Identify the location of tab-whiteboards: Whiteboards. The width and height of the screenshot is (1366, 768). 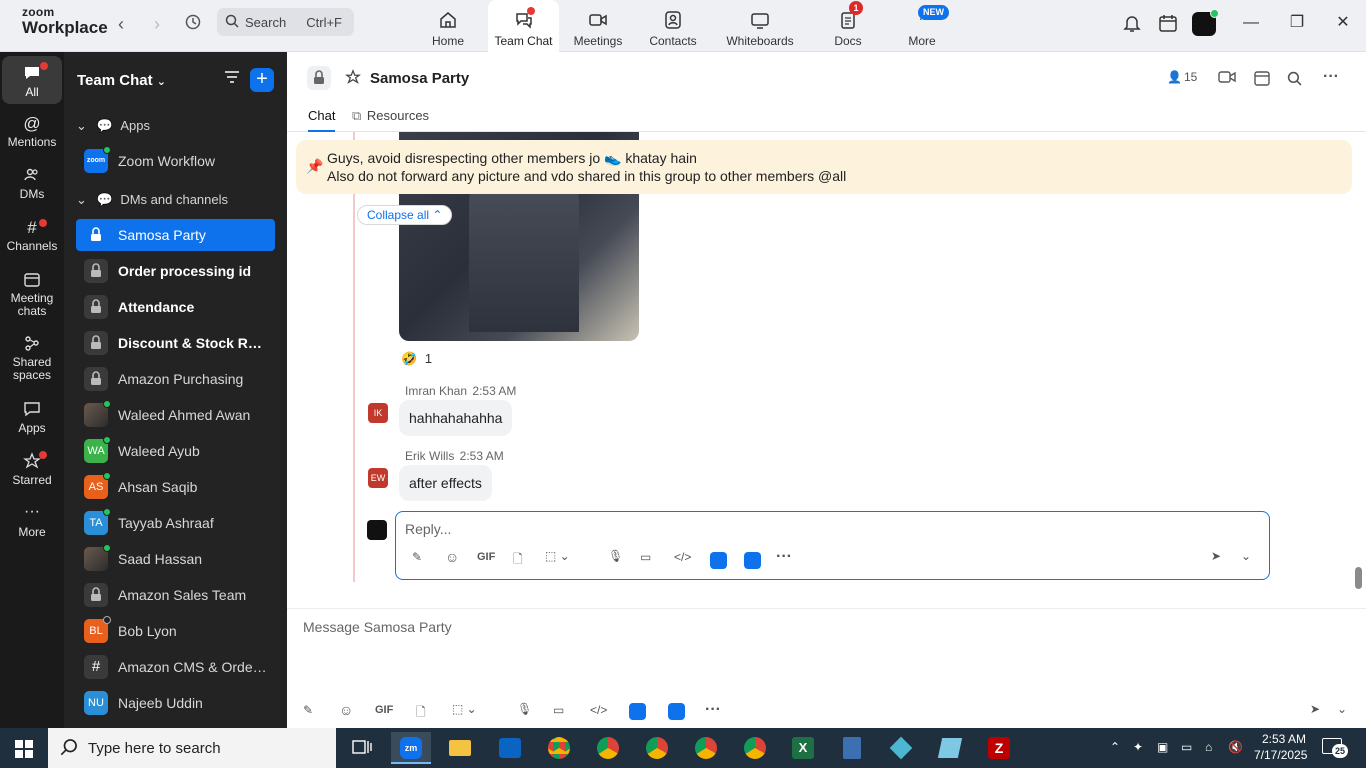
(760, 26).